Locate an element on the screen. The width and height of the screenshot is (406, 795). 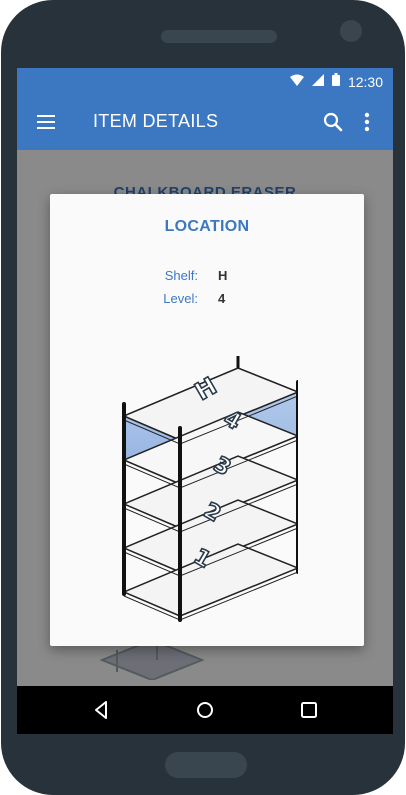
home-icon is located at coordinates (205, 710).